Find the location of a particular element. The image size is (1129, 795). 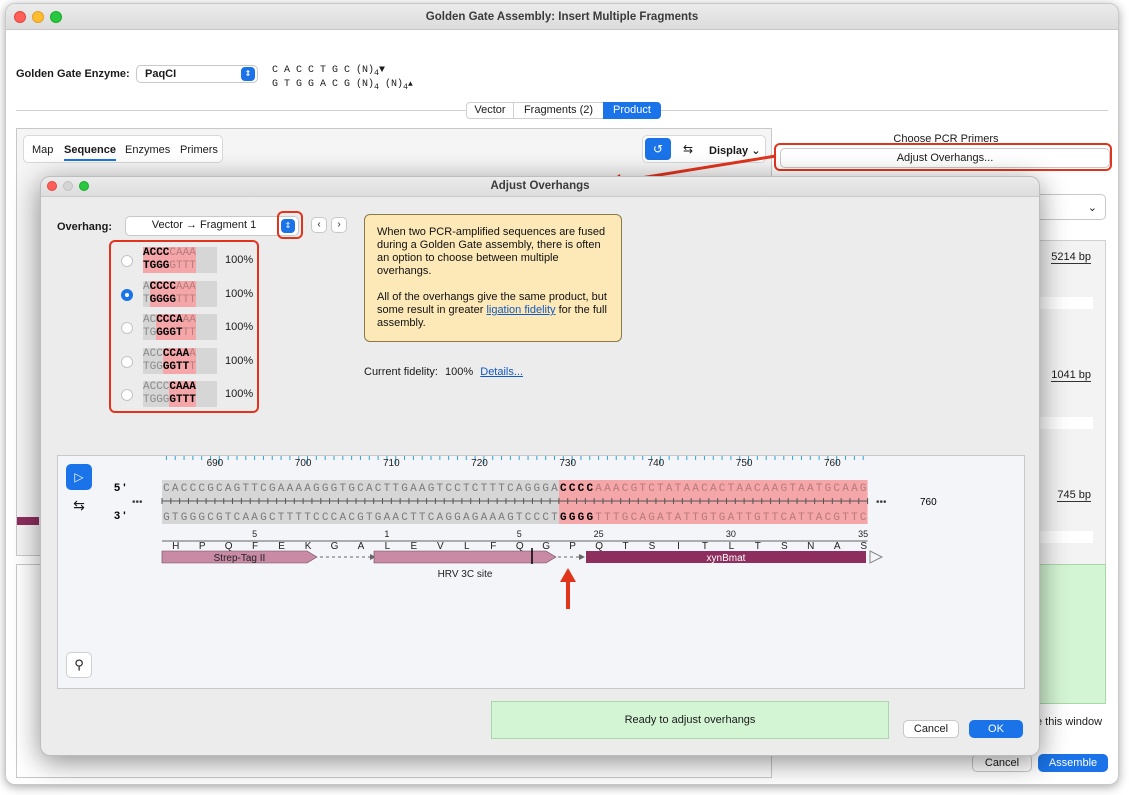

amino-acid: A is located at coordinates (361, 546).